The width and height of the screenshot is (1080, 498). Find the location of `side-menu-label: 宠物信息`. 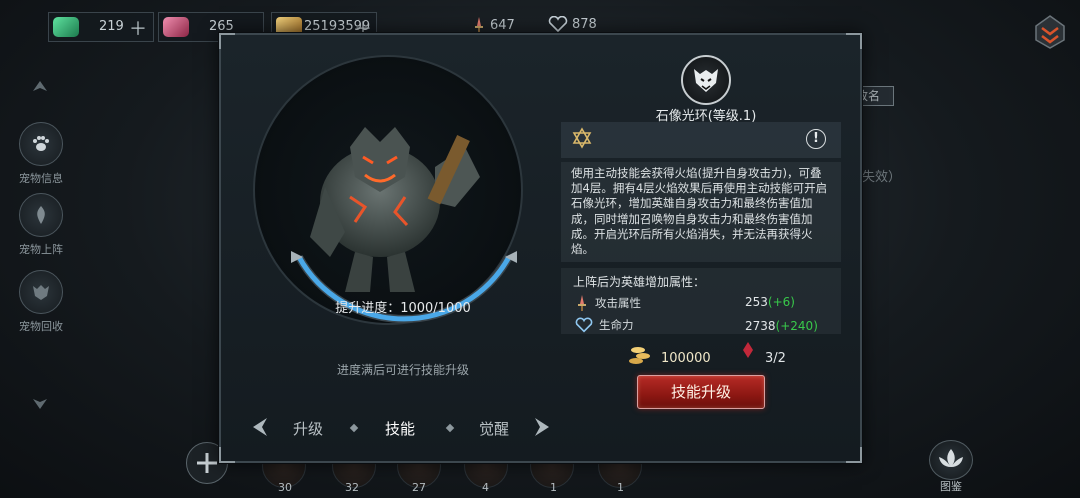

side-menu-label: 宠物信息 is located at coordinates (41, 178).